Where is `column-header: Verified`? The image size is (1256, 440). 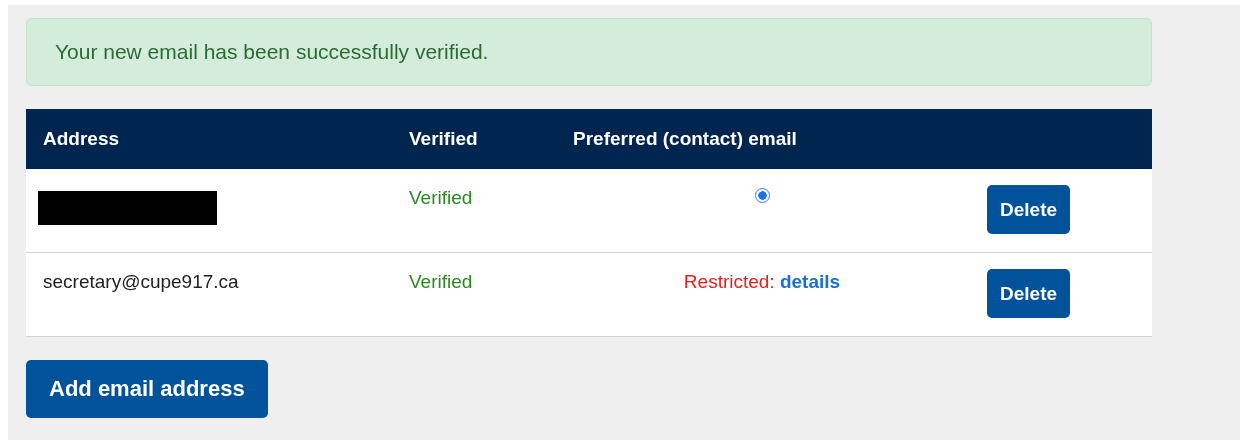
column-header: Verified is located at coordinates (443, 139).